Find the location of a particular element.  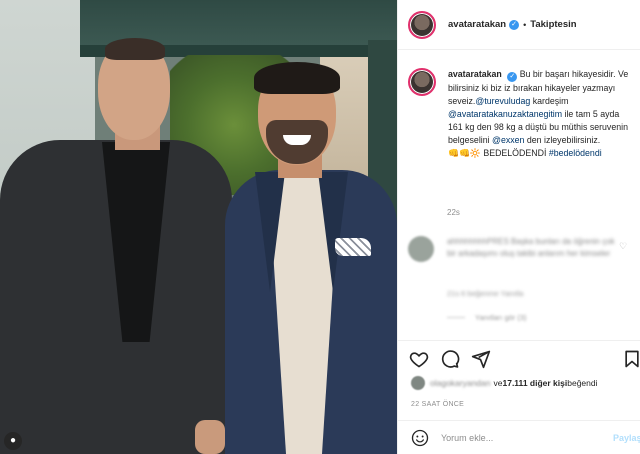

person-left-hand is located at coordinates (210, 437).